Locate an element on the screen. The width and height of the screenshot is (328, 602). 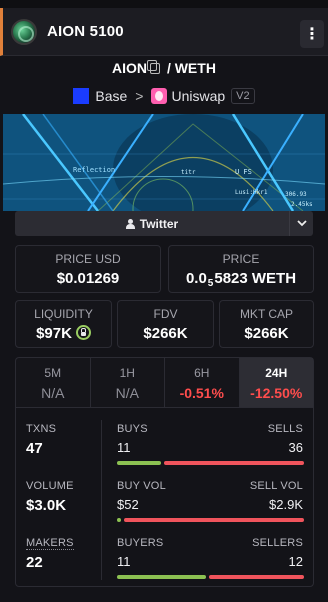
twitter-button: Twitter is located at coordinates (152, 223).